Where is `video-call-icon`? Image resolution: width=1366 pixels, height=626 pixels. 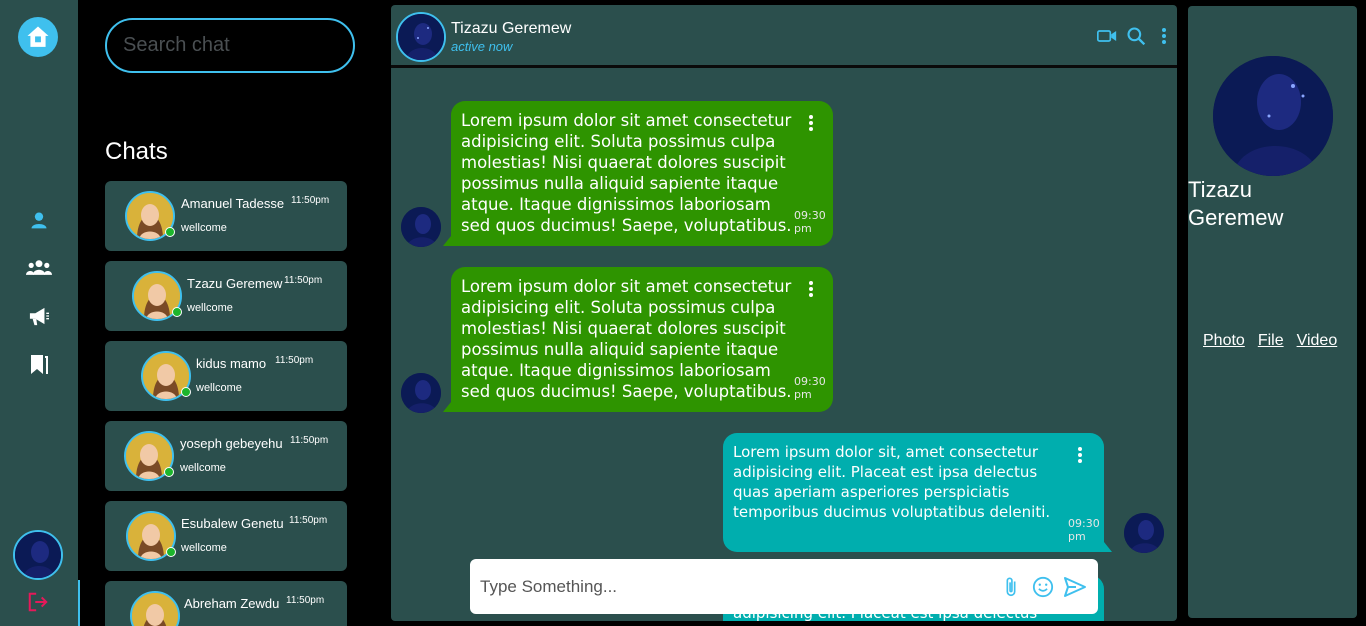 video-call-icon is located at coordinates (1107, 36).